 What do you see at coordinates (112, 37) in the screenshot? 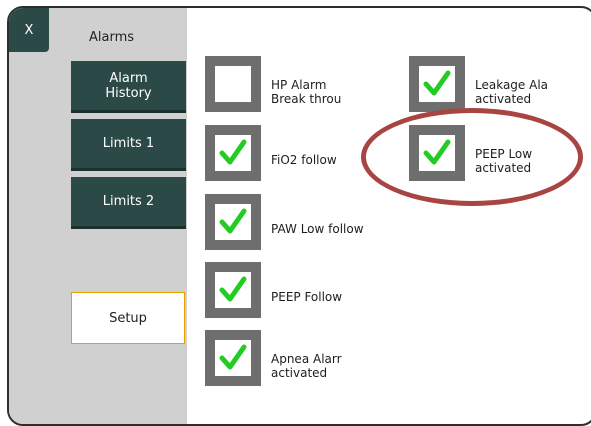
I see `page-title: Alarms` at bounding box center [112, 37].